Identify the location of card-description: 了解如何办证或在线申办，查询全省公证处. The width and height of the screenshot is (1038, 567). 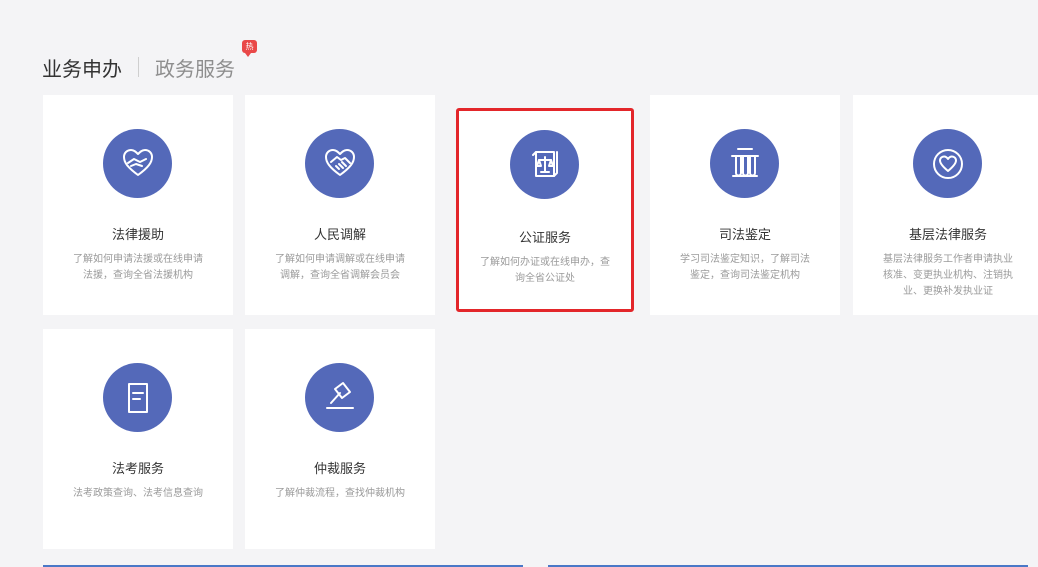
(545, 270).